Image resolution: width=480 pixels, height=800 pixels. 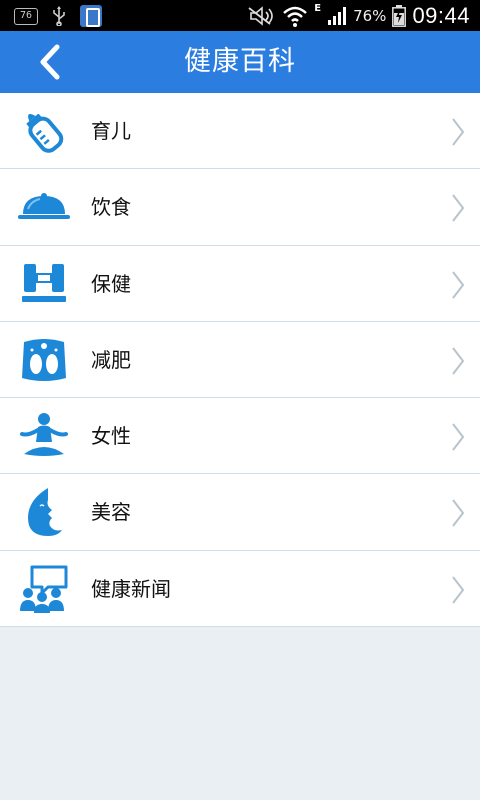 What do you see at coordinates (240, 436) in the screenshot?
I see `category-item-women: 女性` at bounding box center [240, 436].